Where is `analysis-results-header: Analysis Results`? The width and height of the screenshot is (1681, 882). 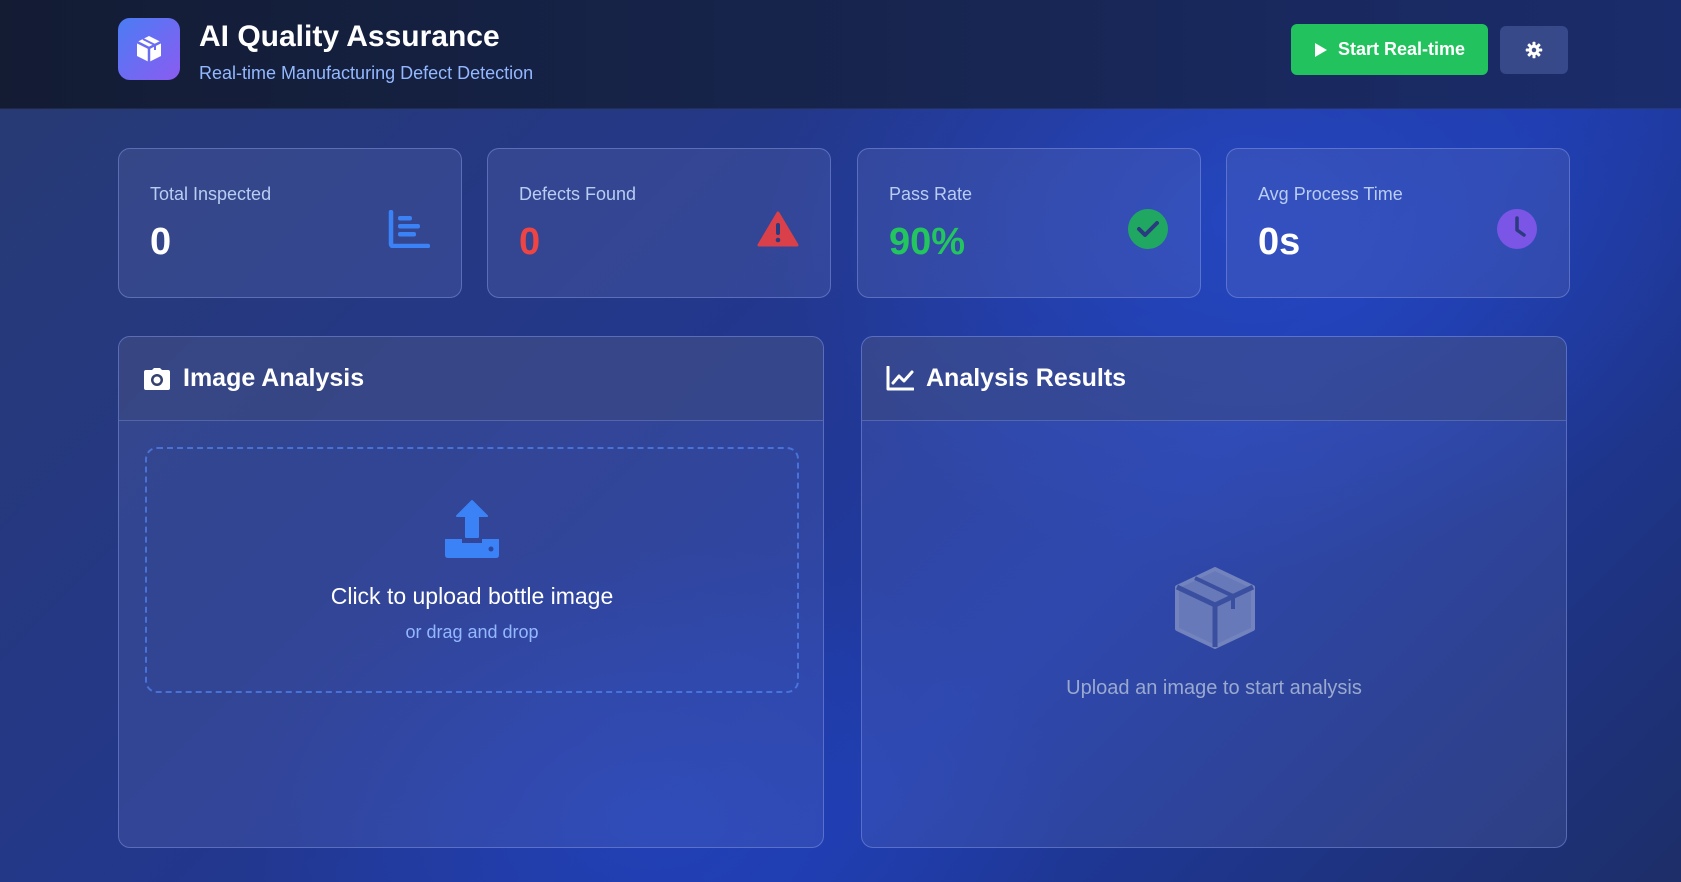 analysis-results-header: Analysis Results is located at coordinates (1214, 379).